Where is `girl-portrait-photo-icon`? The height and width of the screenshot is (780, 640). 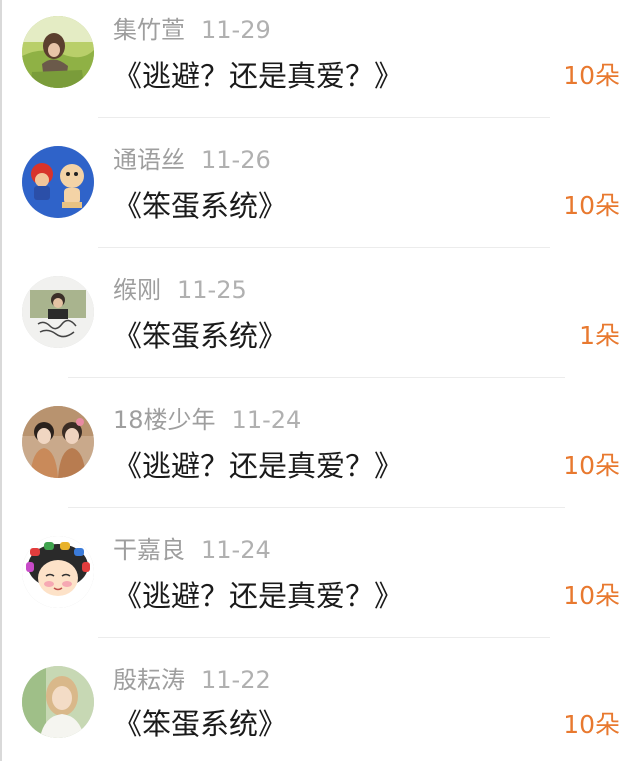
girl-portrait-photo-icon is located at coordinates (58, 702).